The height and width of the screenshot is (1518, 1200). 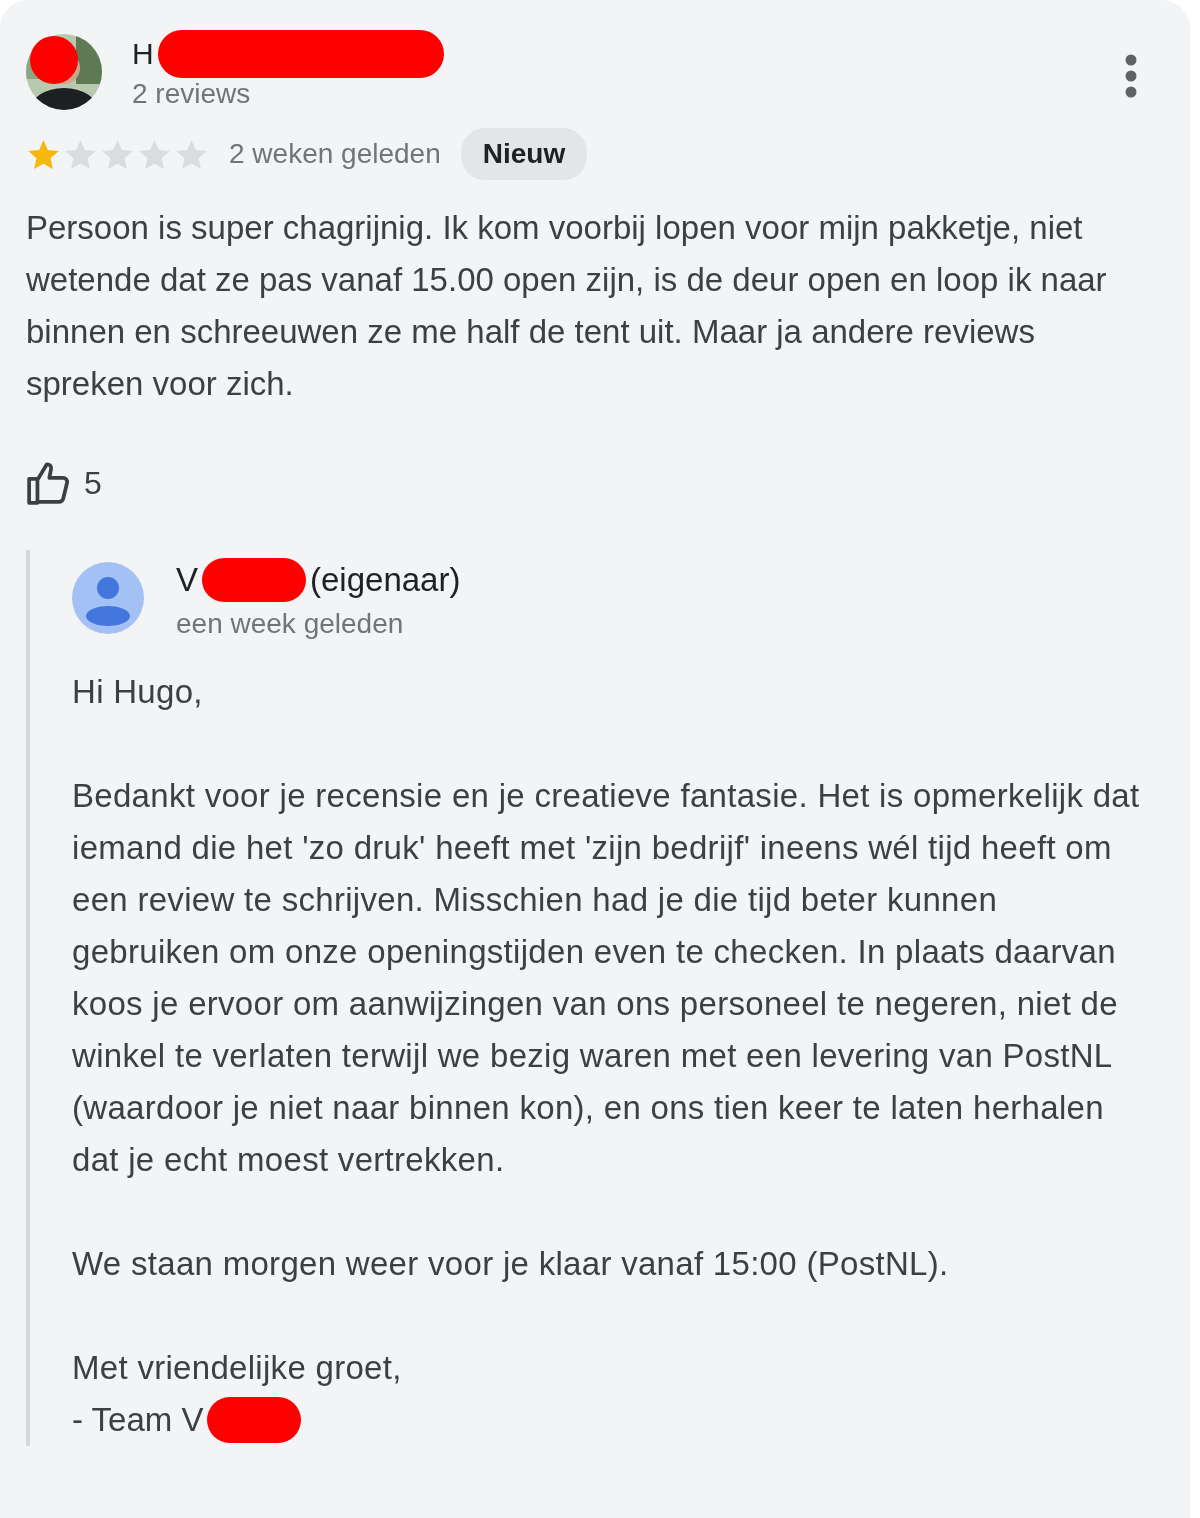 I want to click on review-count: 2 reviews, so click(x=192, y=94).